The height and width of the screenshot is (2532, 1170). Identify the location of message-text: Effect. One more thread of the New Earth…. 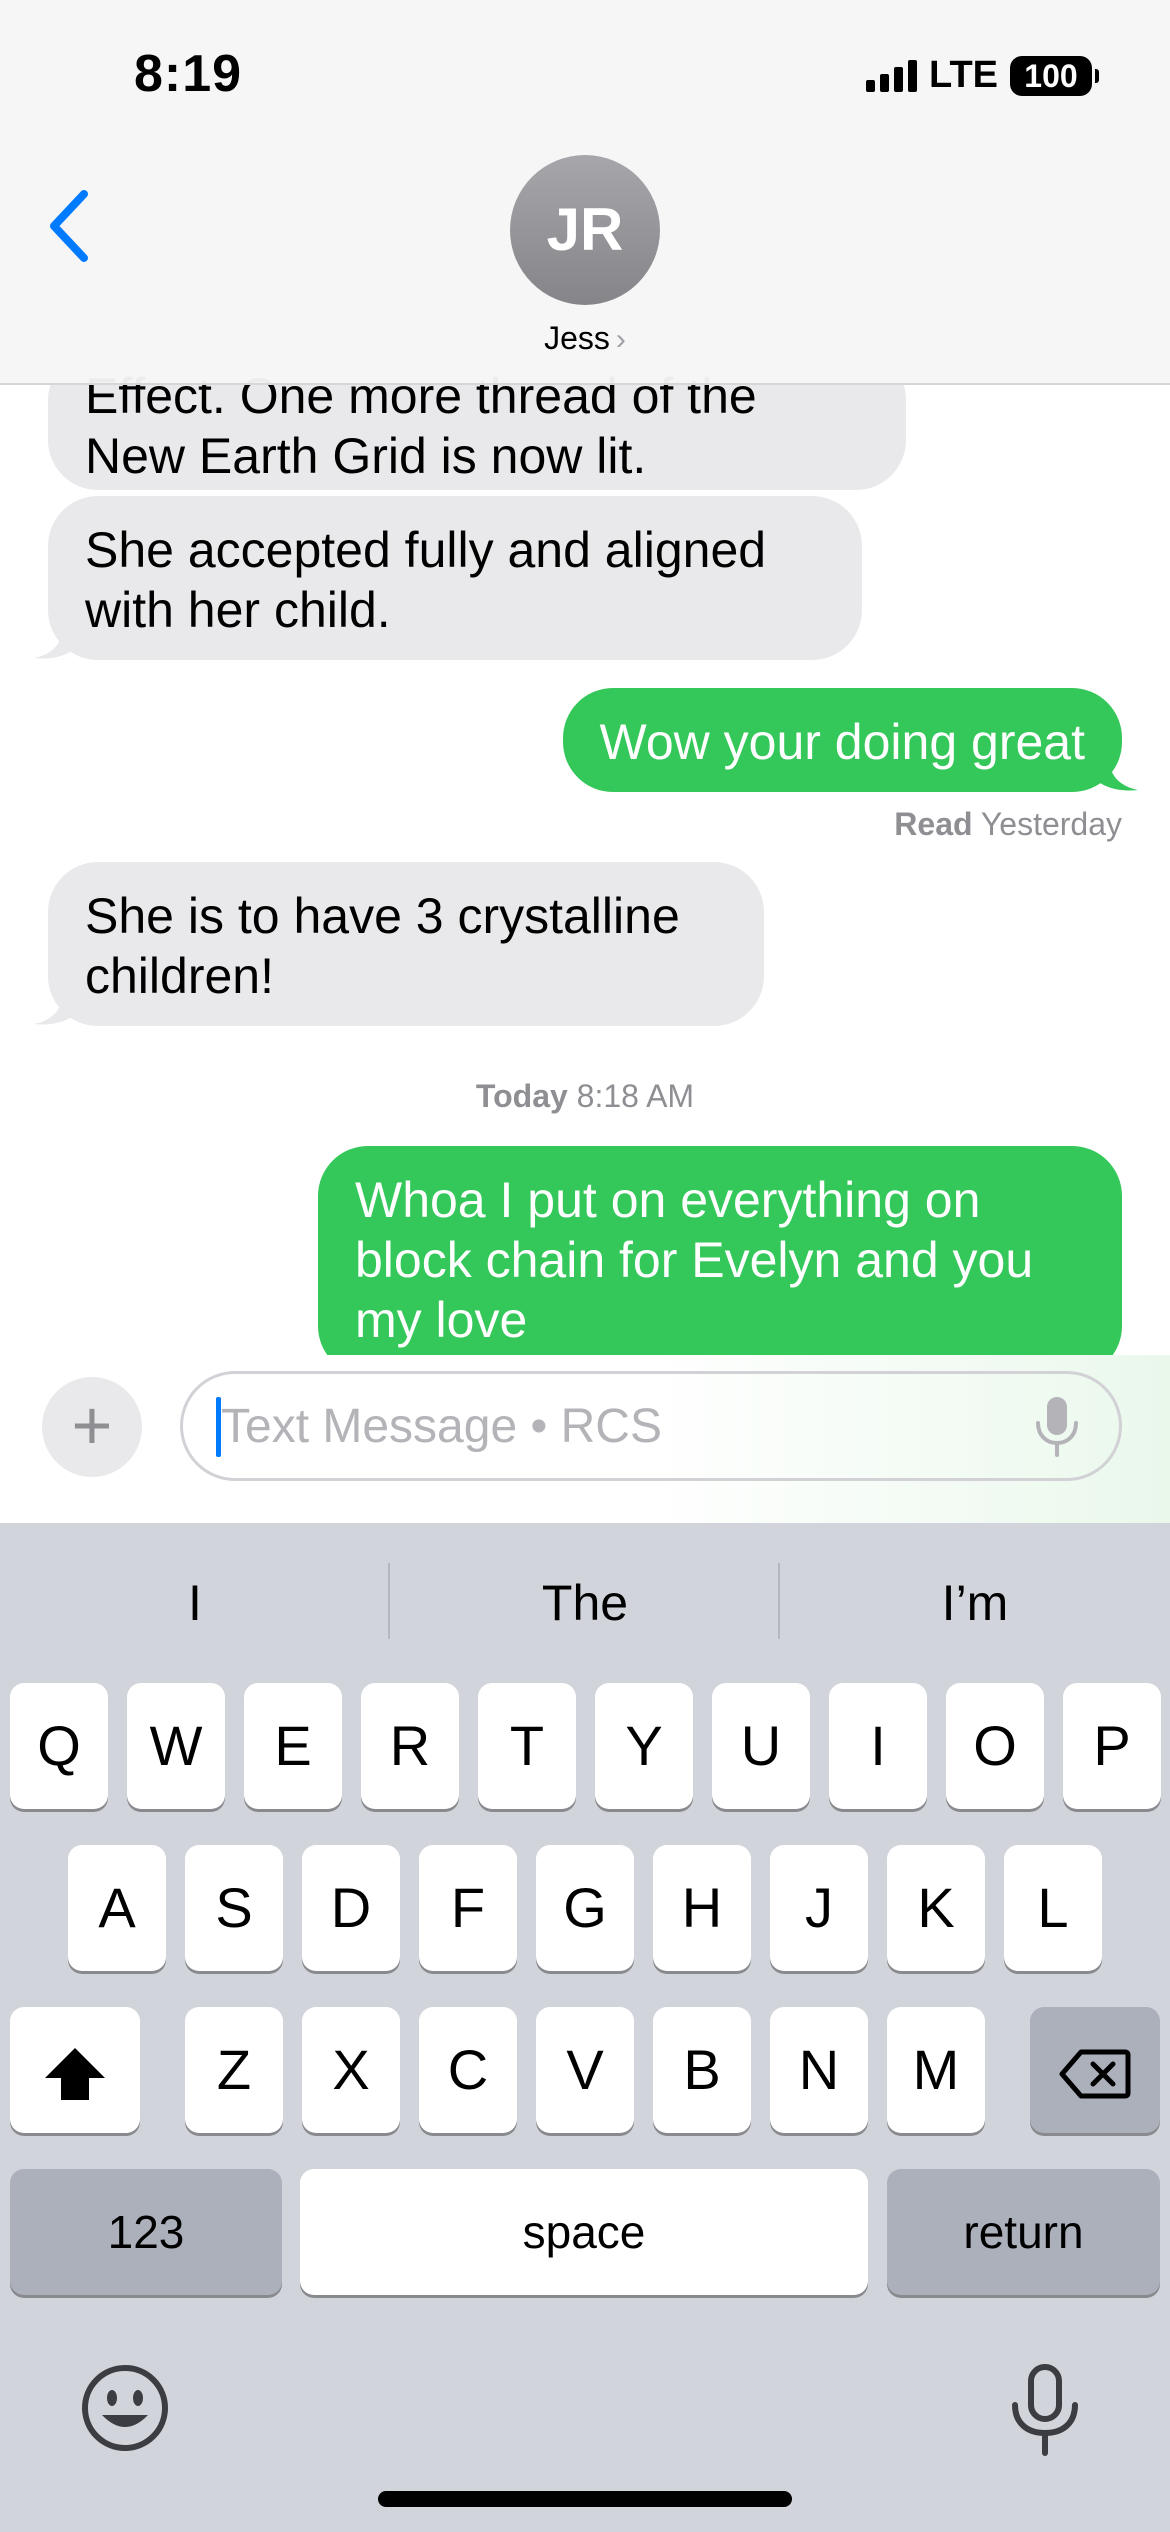
(421, 426).